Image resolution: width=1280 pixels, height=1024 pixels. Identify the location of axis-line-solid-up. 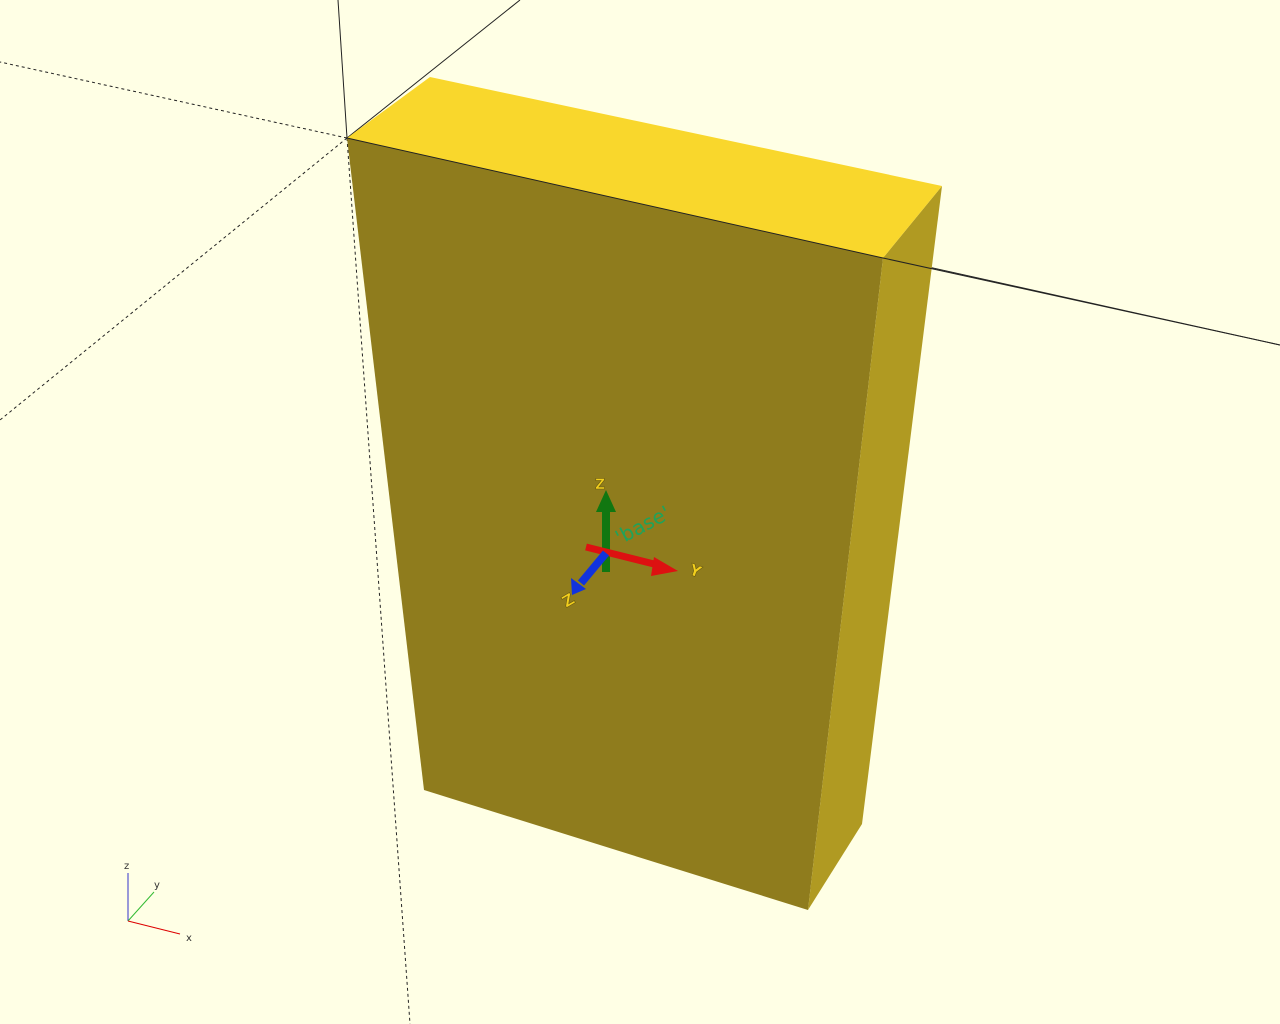
(342, 69).